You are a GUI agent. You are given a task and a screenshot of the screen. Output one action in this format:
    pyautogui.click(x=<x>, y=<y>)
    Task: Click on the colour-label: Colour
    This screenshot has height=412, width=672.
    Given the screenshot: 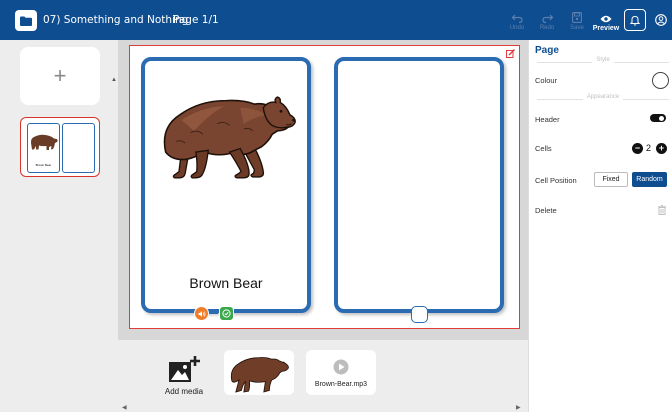 What is the action you would take?
    pyautogui.click(x=546, y=80)
    